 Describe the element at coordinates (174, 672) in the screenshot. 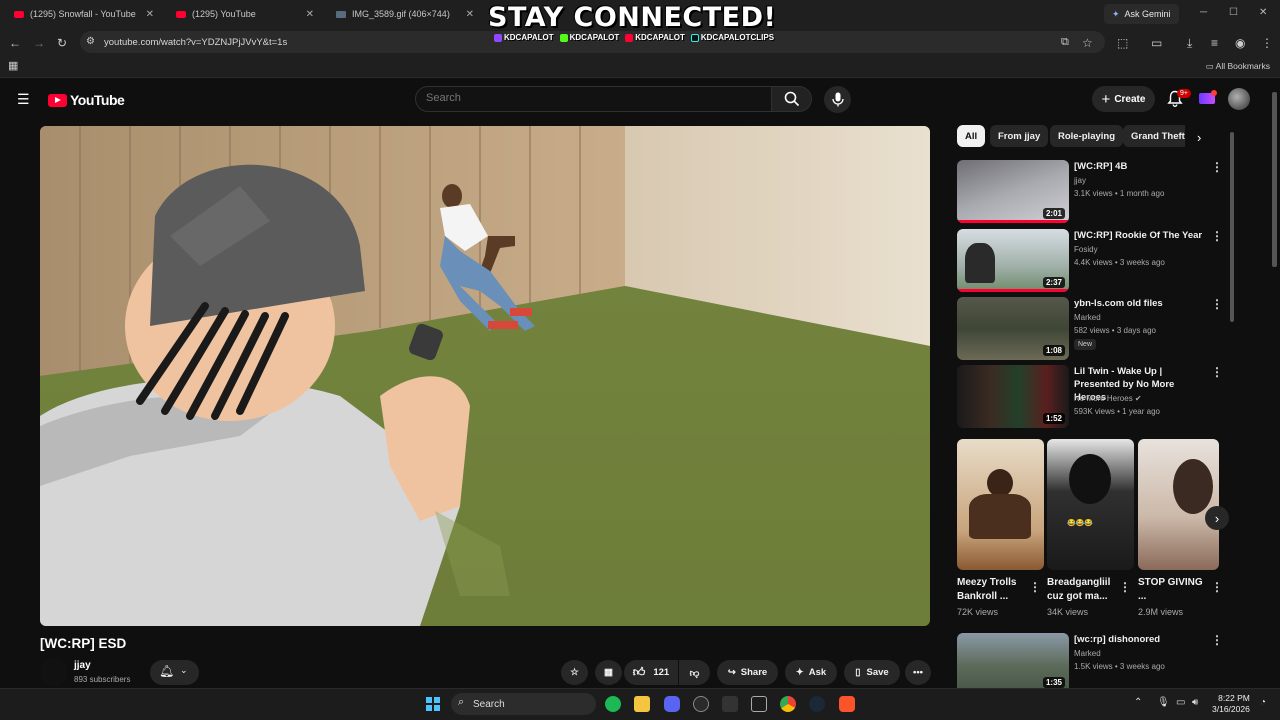

I see `subscription-bell-button: 🔔︎ ⌄` at that location.